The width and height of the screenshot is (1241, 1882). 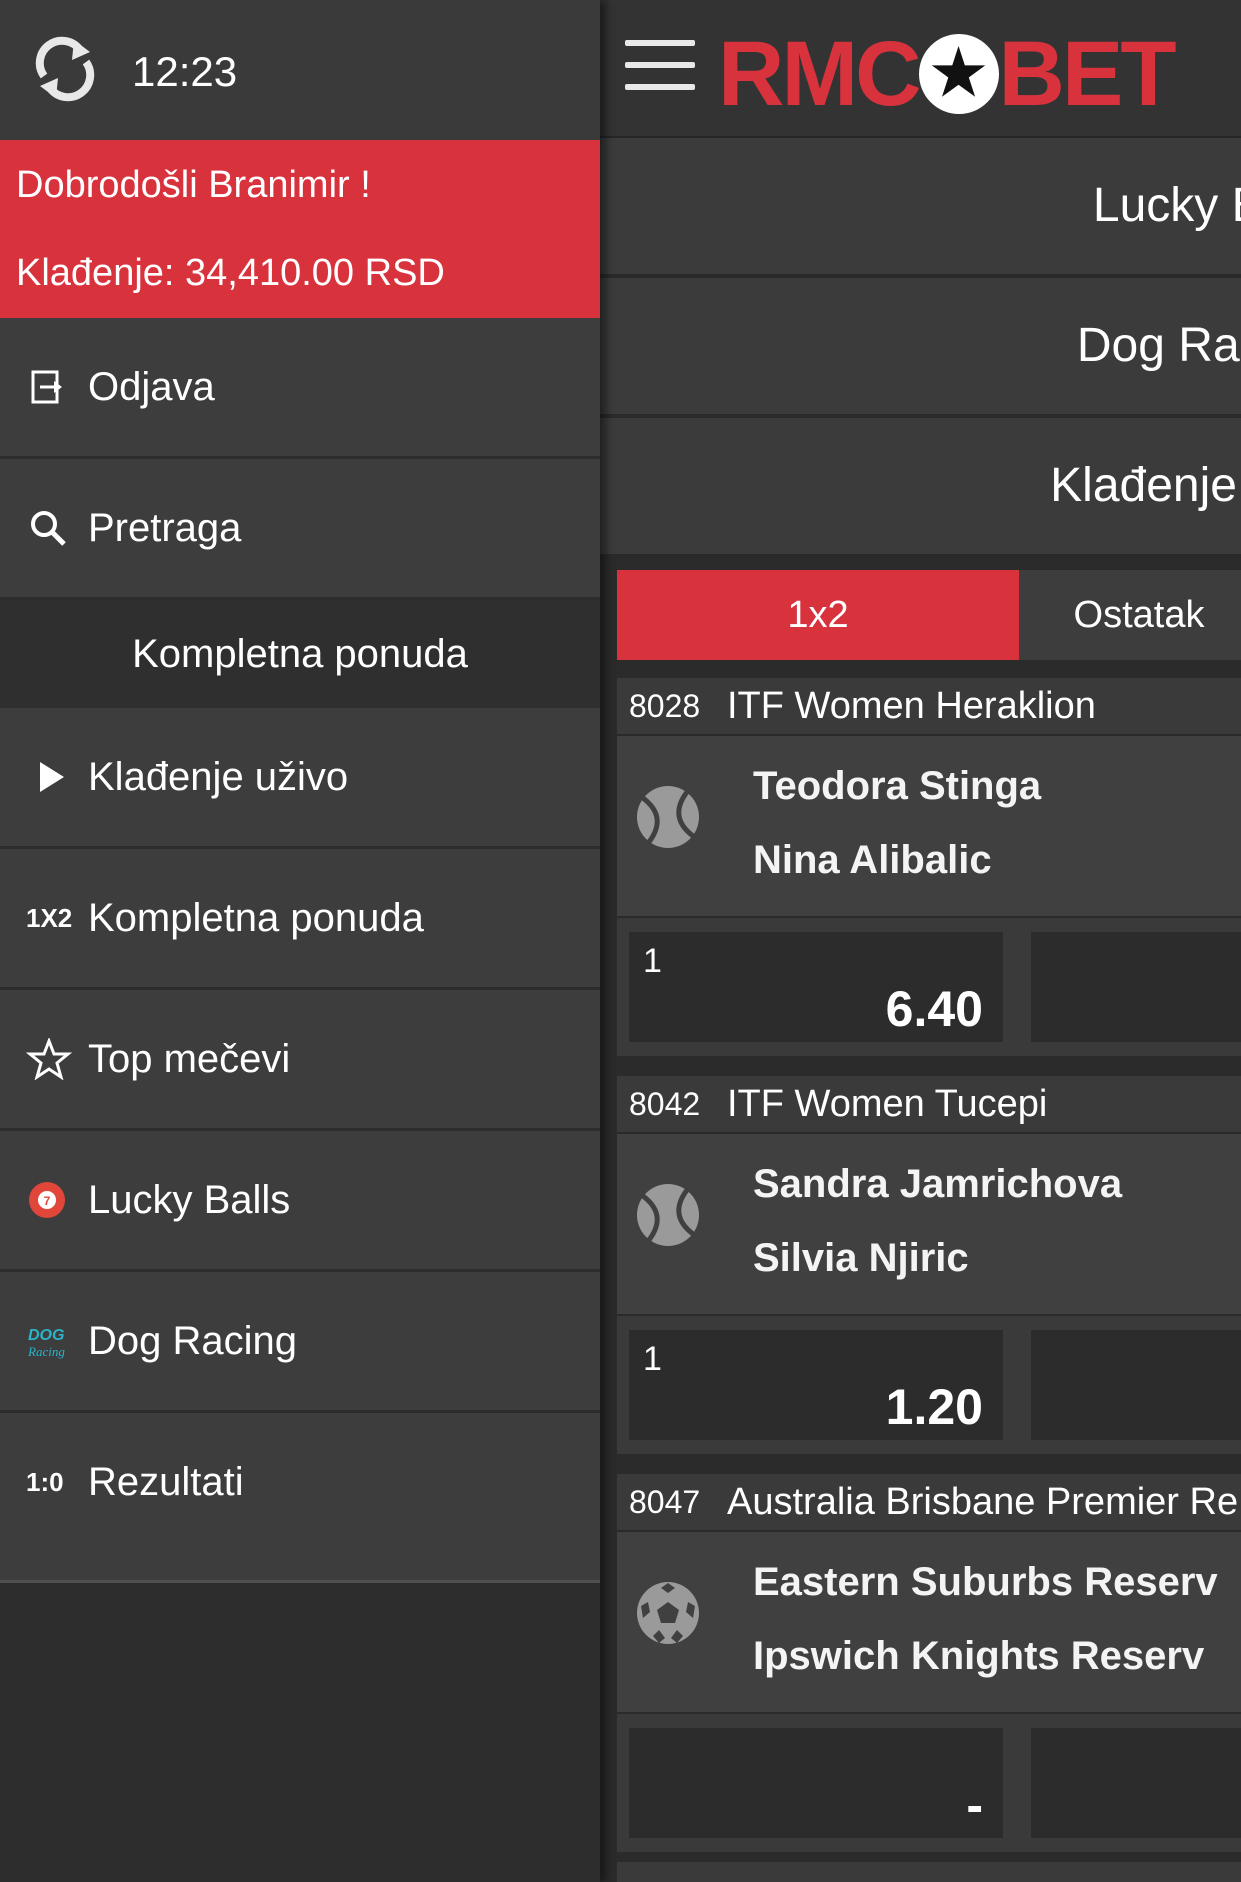 I want to click on menu-item-kompletna-ponuda: 1X2 Kompletna ponuda, so click(x=300, y=919).